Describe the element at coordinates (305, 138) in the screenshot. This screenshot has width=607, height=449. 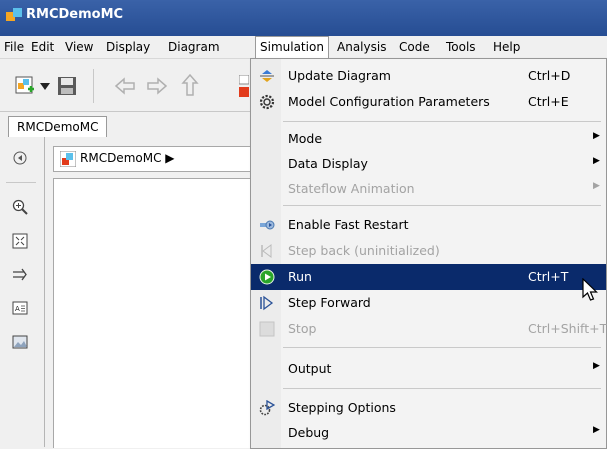
I see `mode-label: Mode` at that location.